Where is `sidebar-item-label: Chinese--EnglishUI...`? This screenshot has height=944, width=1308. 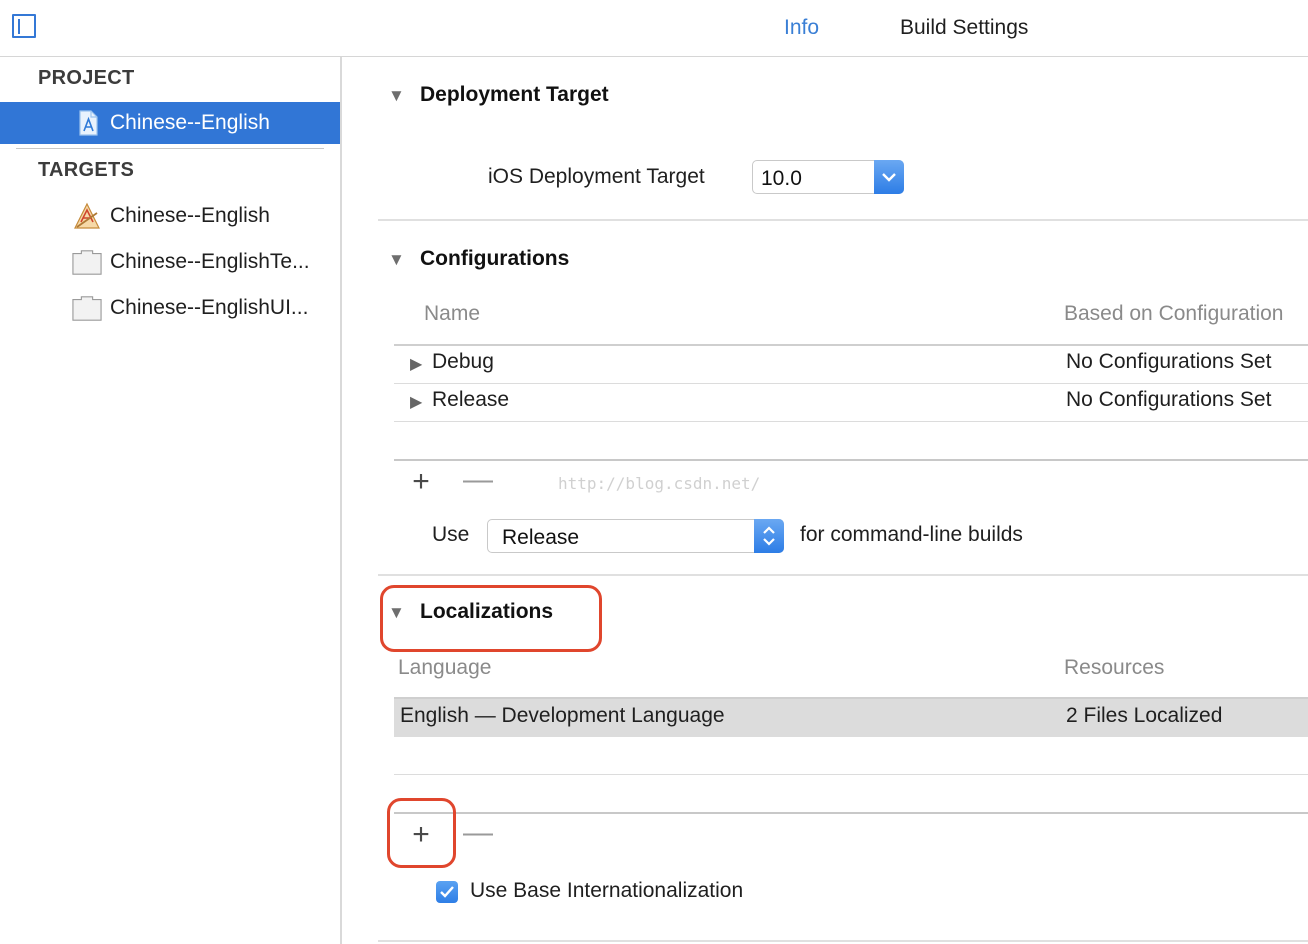 sidebar-item-label: Chinese--EnglishUI... is located at coordinates (209, 307).